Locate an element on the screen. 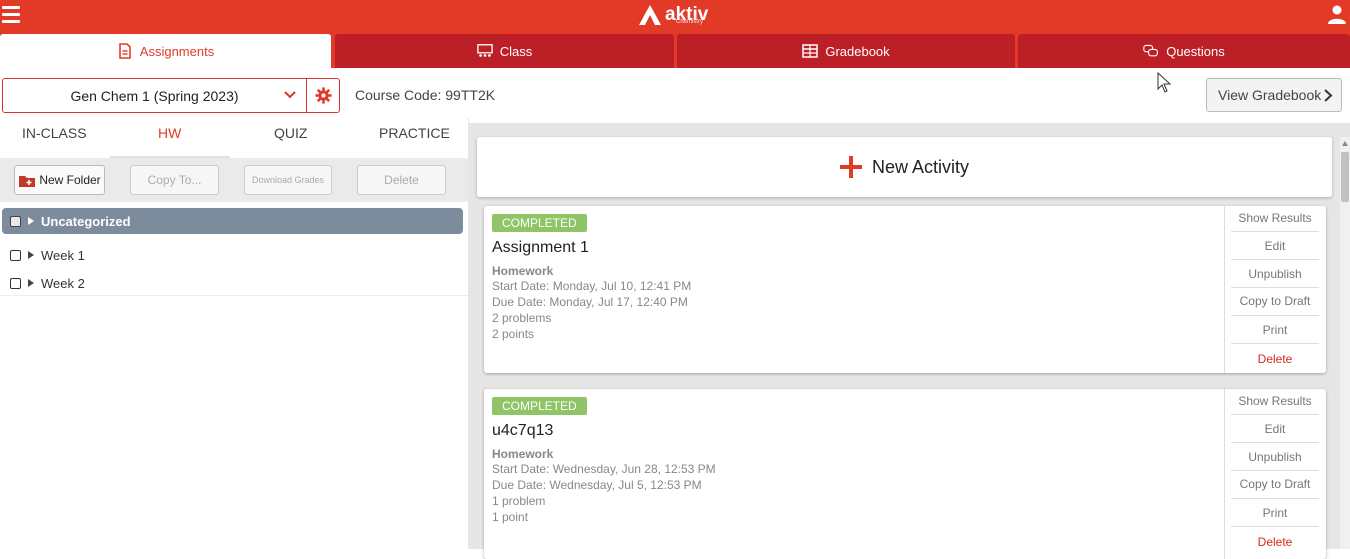  assignment-title: Assignment 1 is located at coordinates (540, 247).